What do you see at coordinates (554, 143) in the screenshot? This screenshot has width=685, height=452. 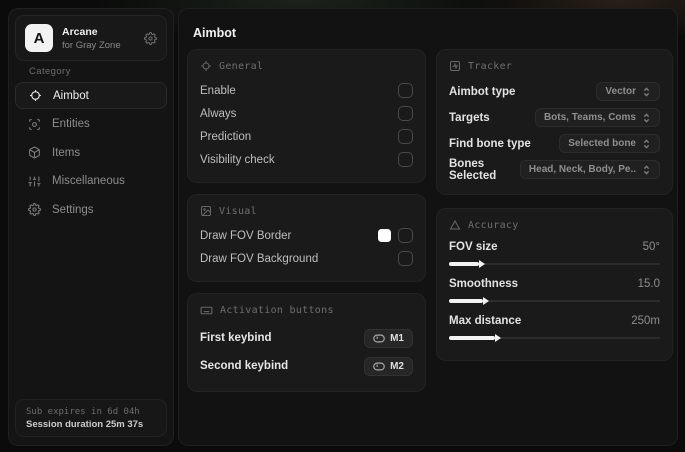 I see `dropdown-row-find-bone-type: Find bone type Selected bone` at bounding box center [554, 143].